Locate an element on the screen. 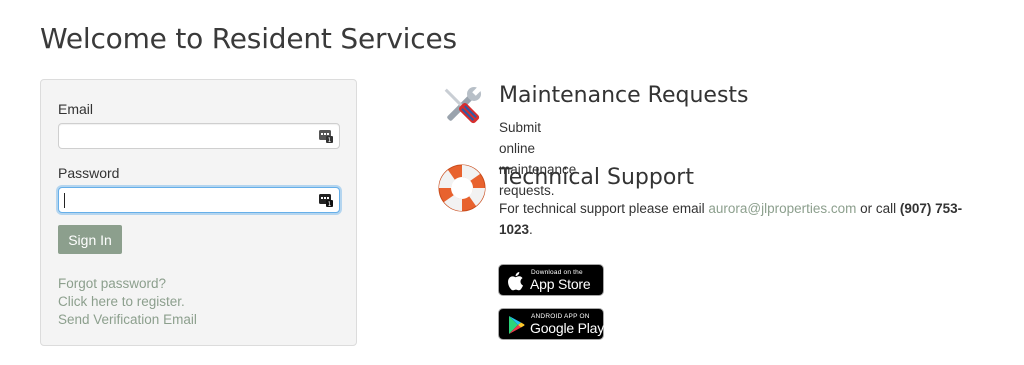  support-text-middle: or call is located at coordinates (878, 208).